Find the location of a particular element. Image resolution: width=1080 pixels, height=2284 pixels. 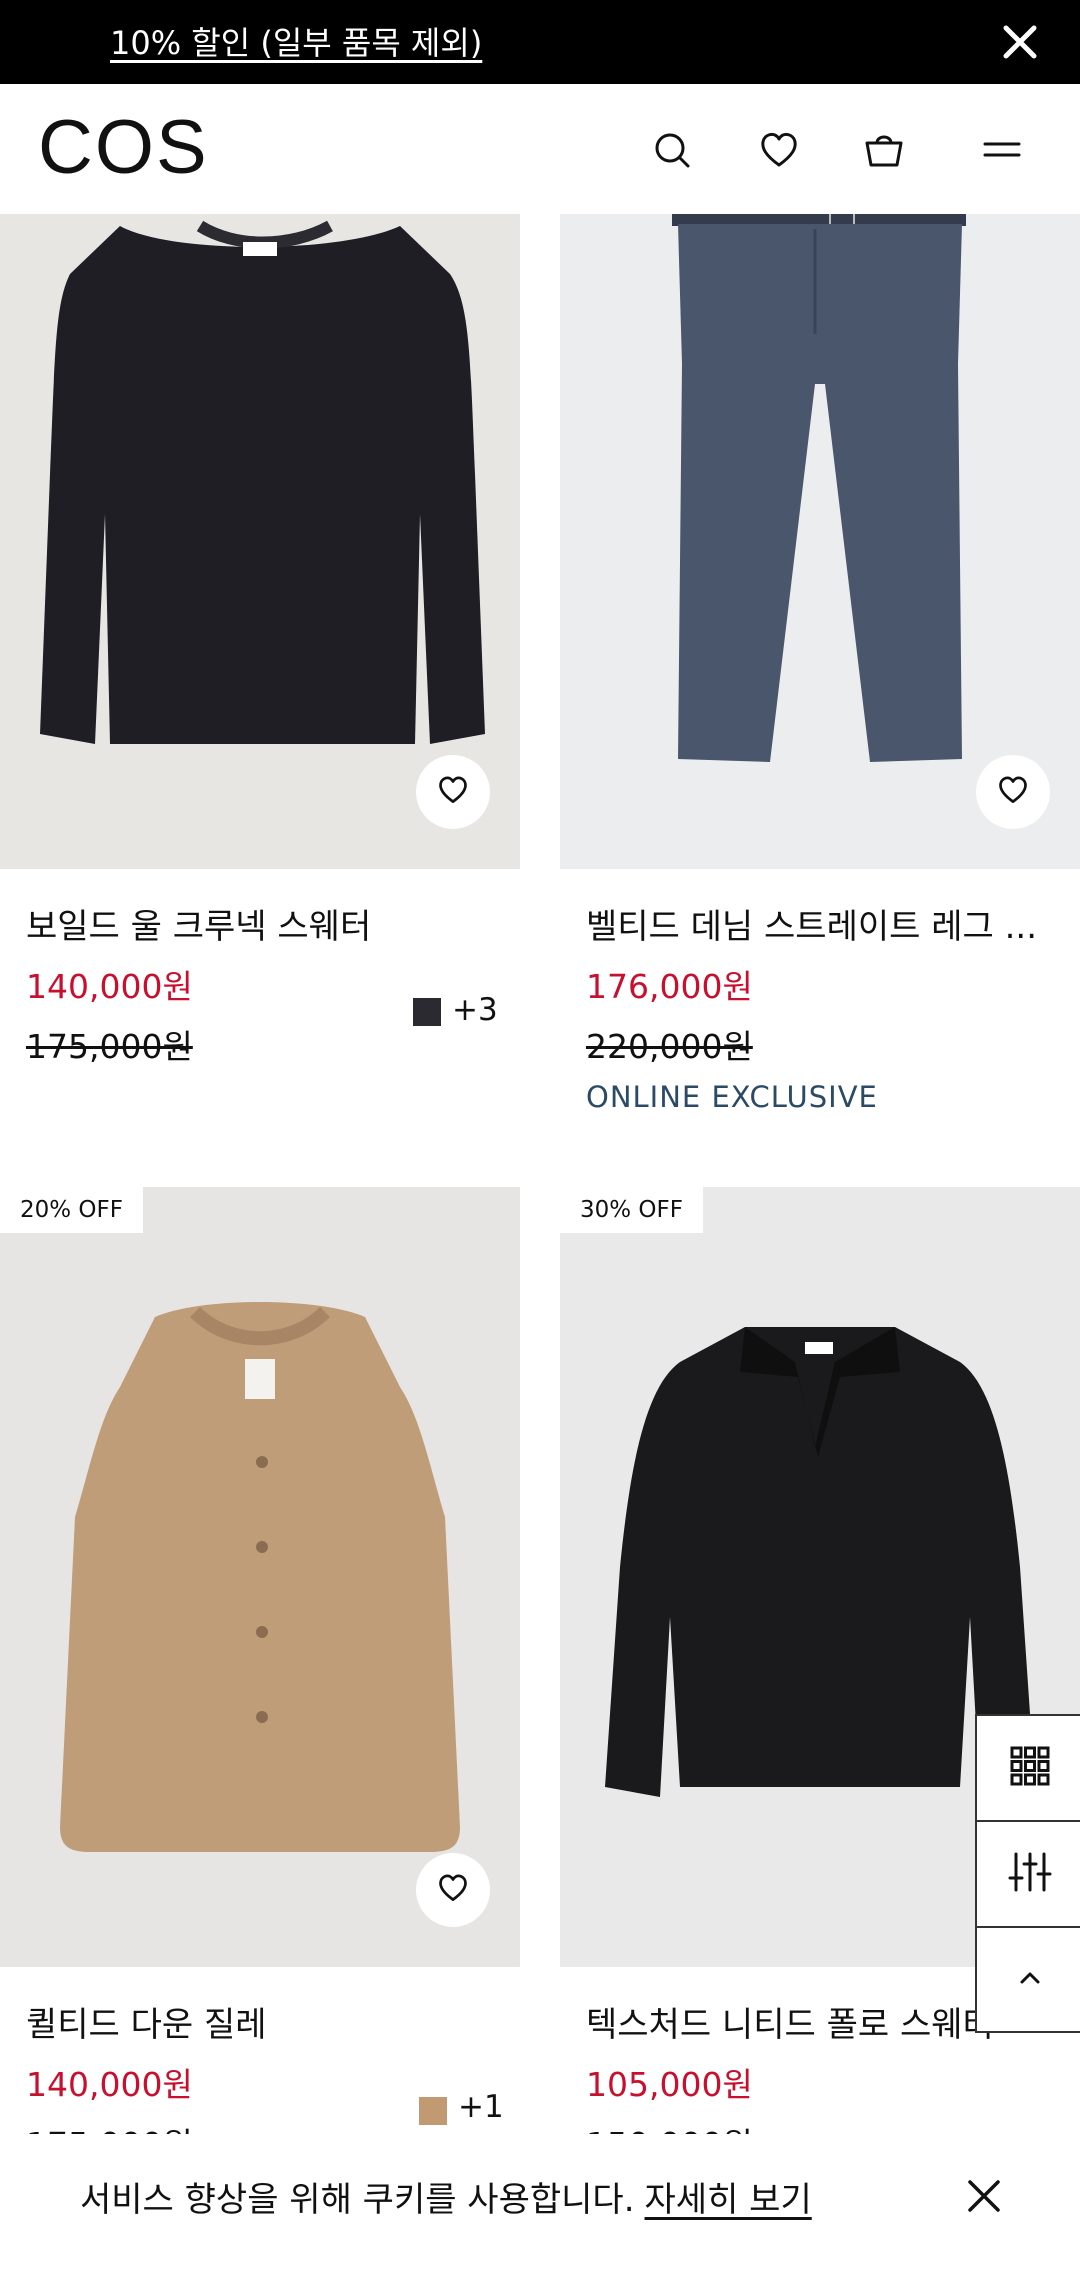

cookie-banner: 서비스 향상을 위해 쿠키를 사용합니다. 자세히 보기 is located at coordinates (540, 2209).